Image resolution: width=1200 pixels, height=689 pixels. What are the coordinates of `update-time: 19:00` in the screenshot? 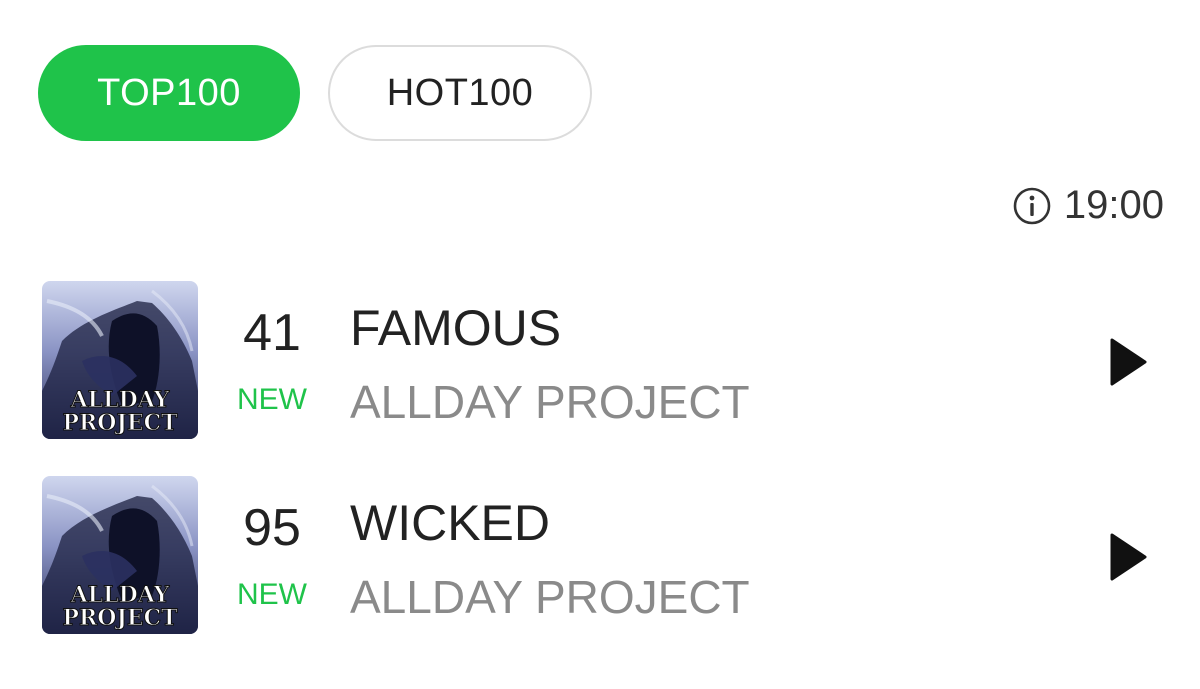 It's located at (1088, 205).